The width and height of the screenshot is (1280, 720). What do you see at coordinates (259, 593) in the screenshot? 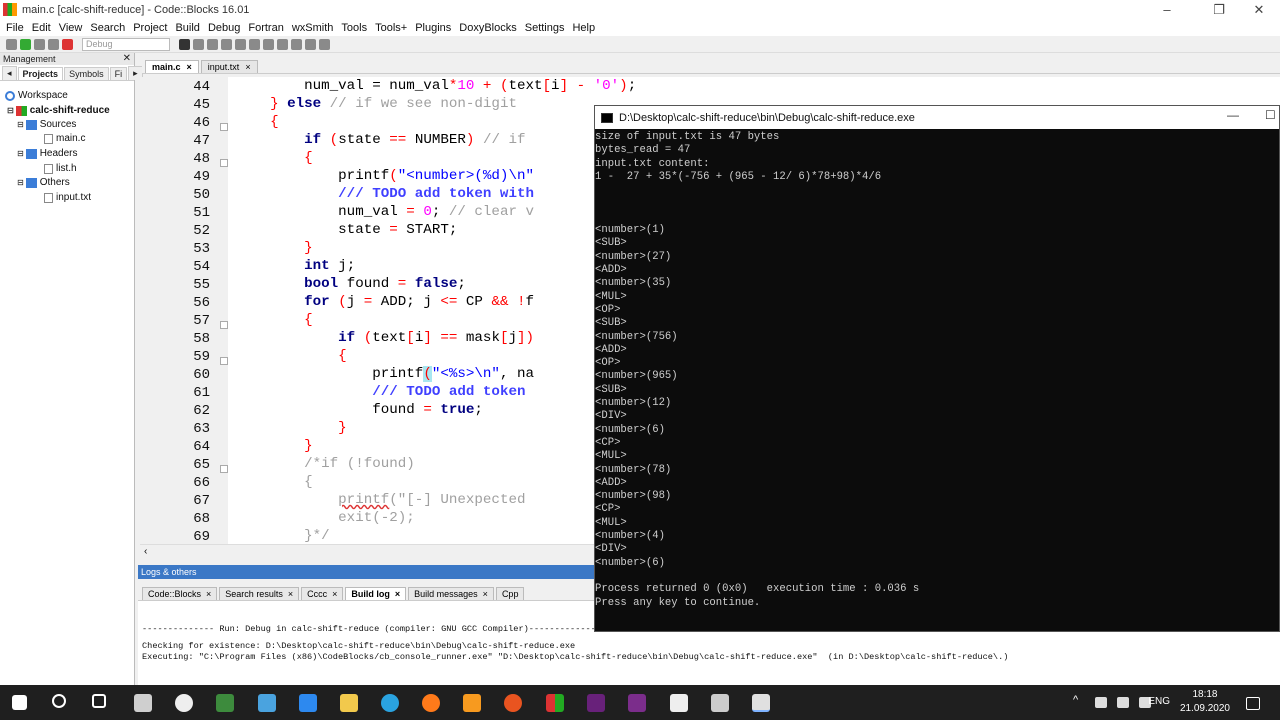
I see `tab-search-results: Search results ×` at bounding box center [259, 593].